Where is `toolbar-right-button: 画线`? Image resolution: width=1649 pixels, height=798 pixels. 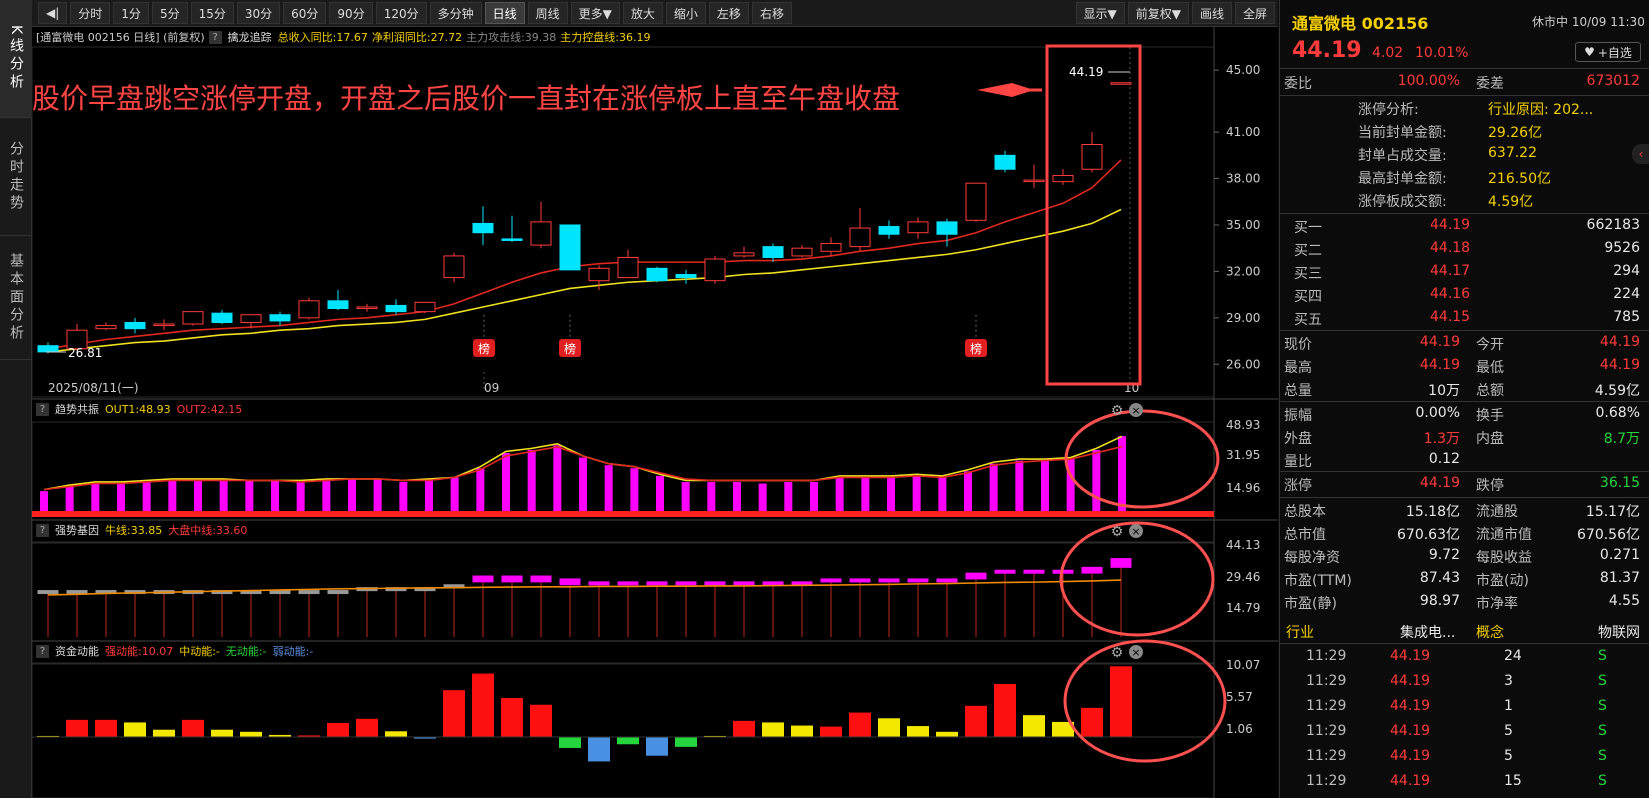
toolbar-right-button: 画线 is located at coordinates (1211, 13).